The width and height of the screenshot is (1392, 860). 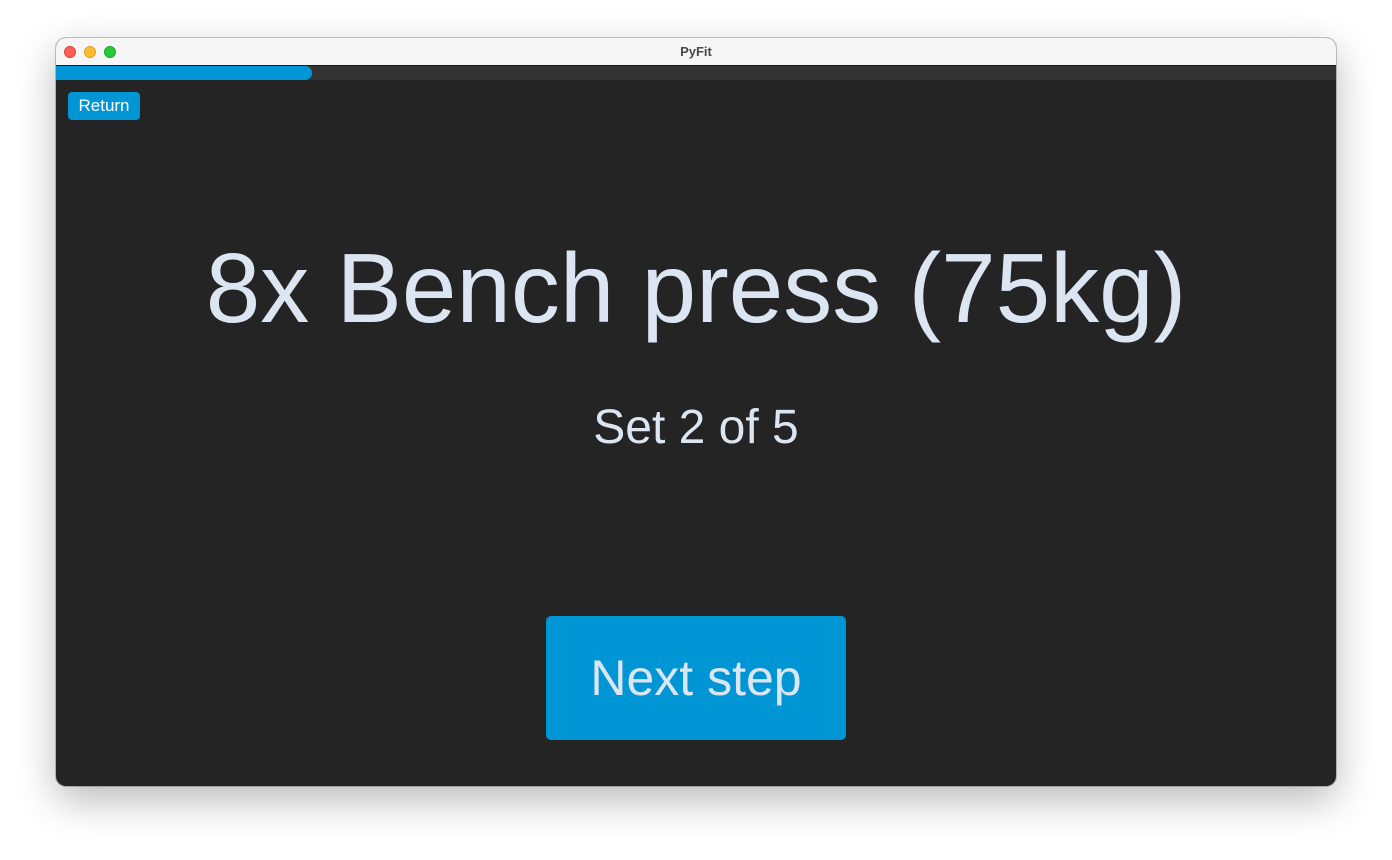 I want to click on return-button: Return, so click(x=104, y=106).